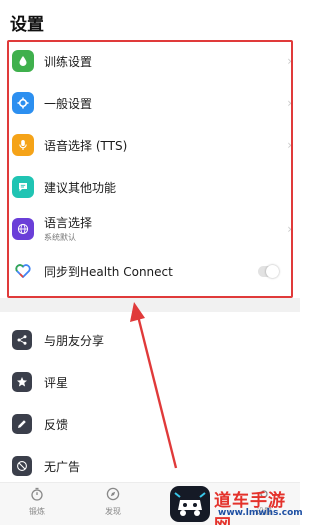 This screenshot has width=320, height=525. What do you see at coordinates (260, 513) in the screenshot?
I see `watermark-url: www.lmwhs.com` at bounding box center [260, 513].